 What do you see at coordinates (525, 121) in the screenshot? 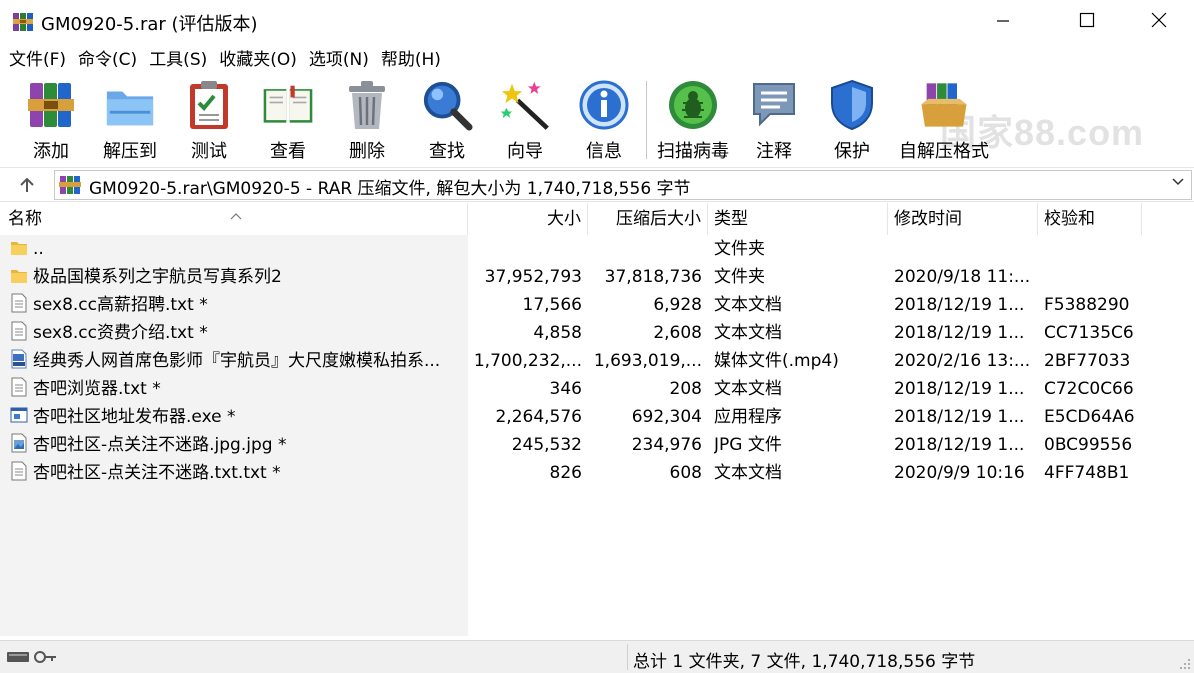
I see `wizard-button: 向导` at bounding box center [525, 121].